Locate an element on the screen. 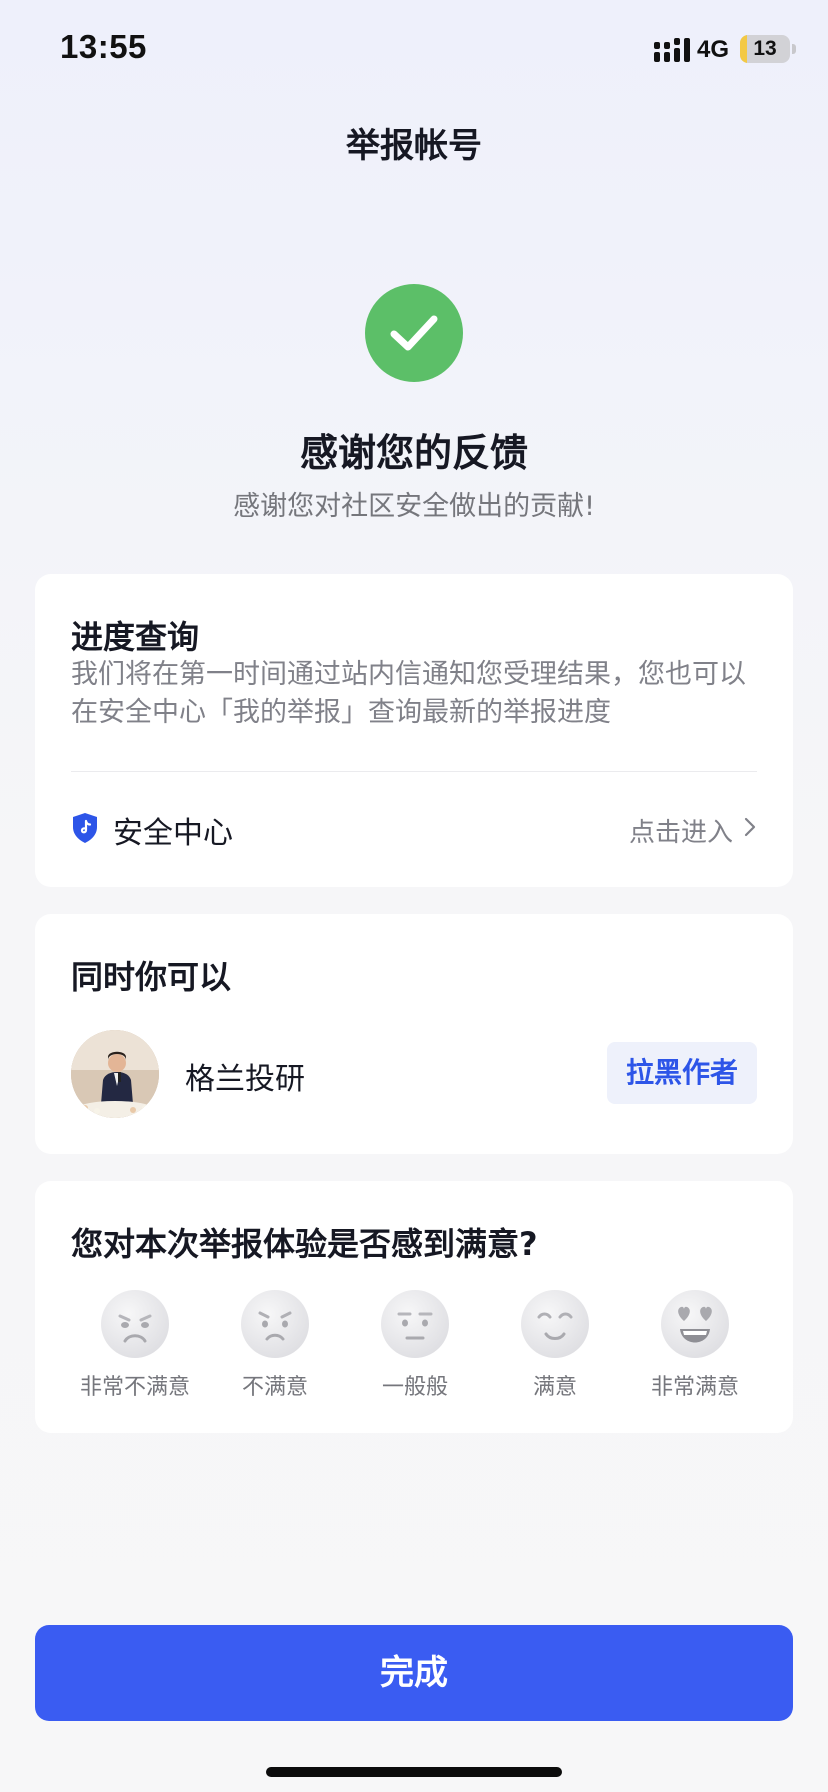 This screenshot has width=828, height=1792. rating-label: 满意 is located at coordinates (554, 1387).